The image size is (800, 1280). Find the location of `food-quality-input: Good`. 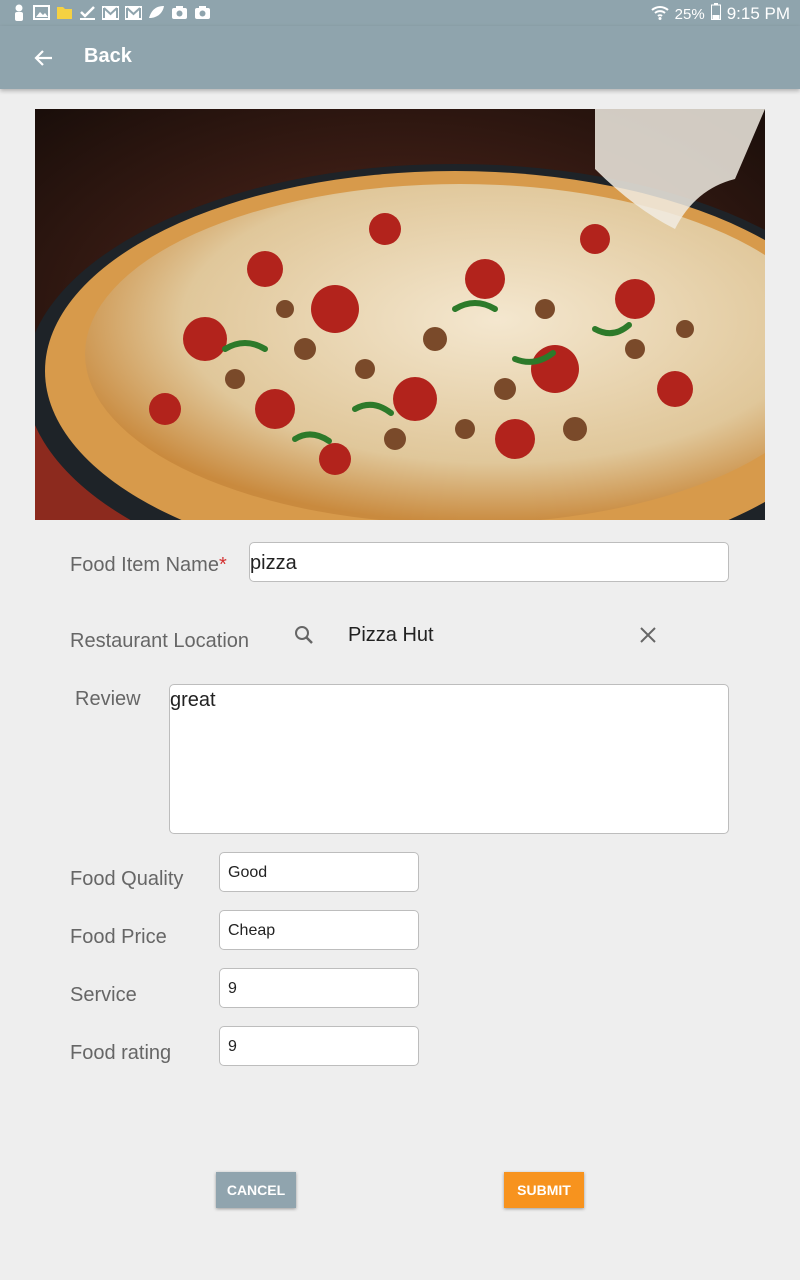

food-quality-input: Good is located at coordinates (319, 872).